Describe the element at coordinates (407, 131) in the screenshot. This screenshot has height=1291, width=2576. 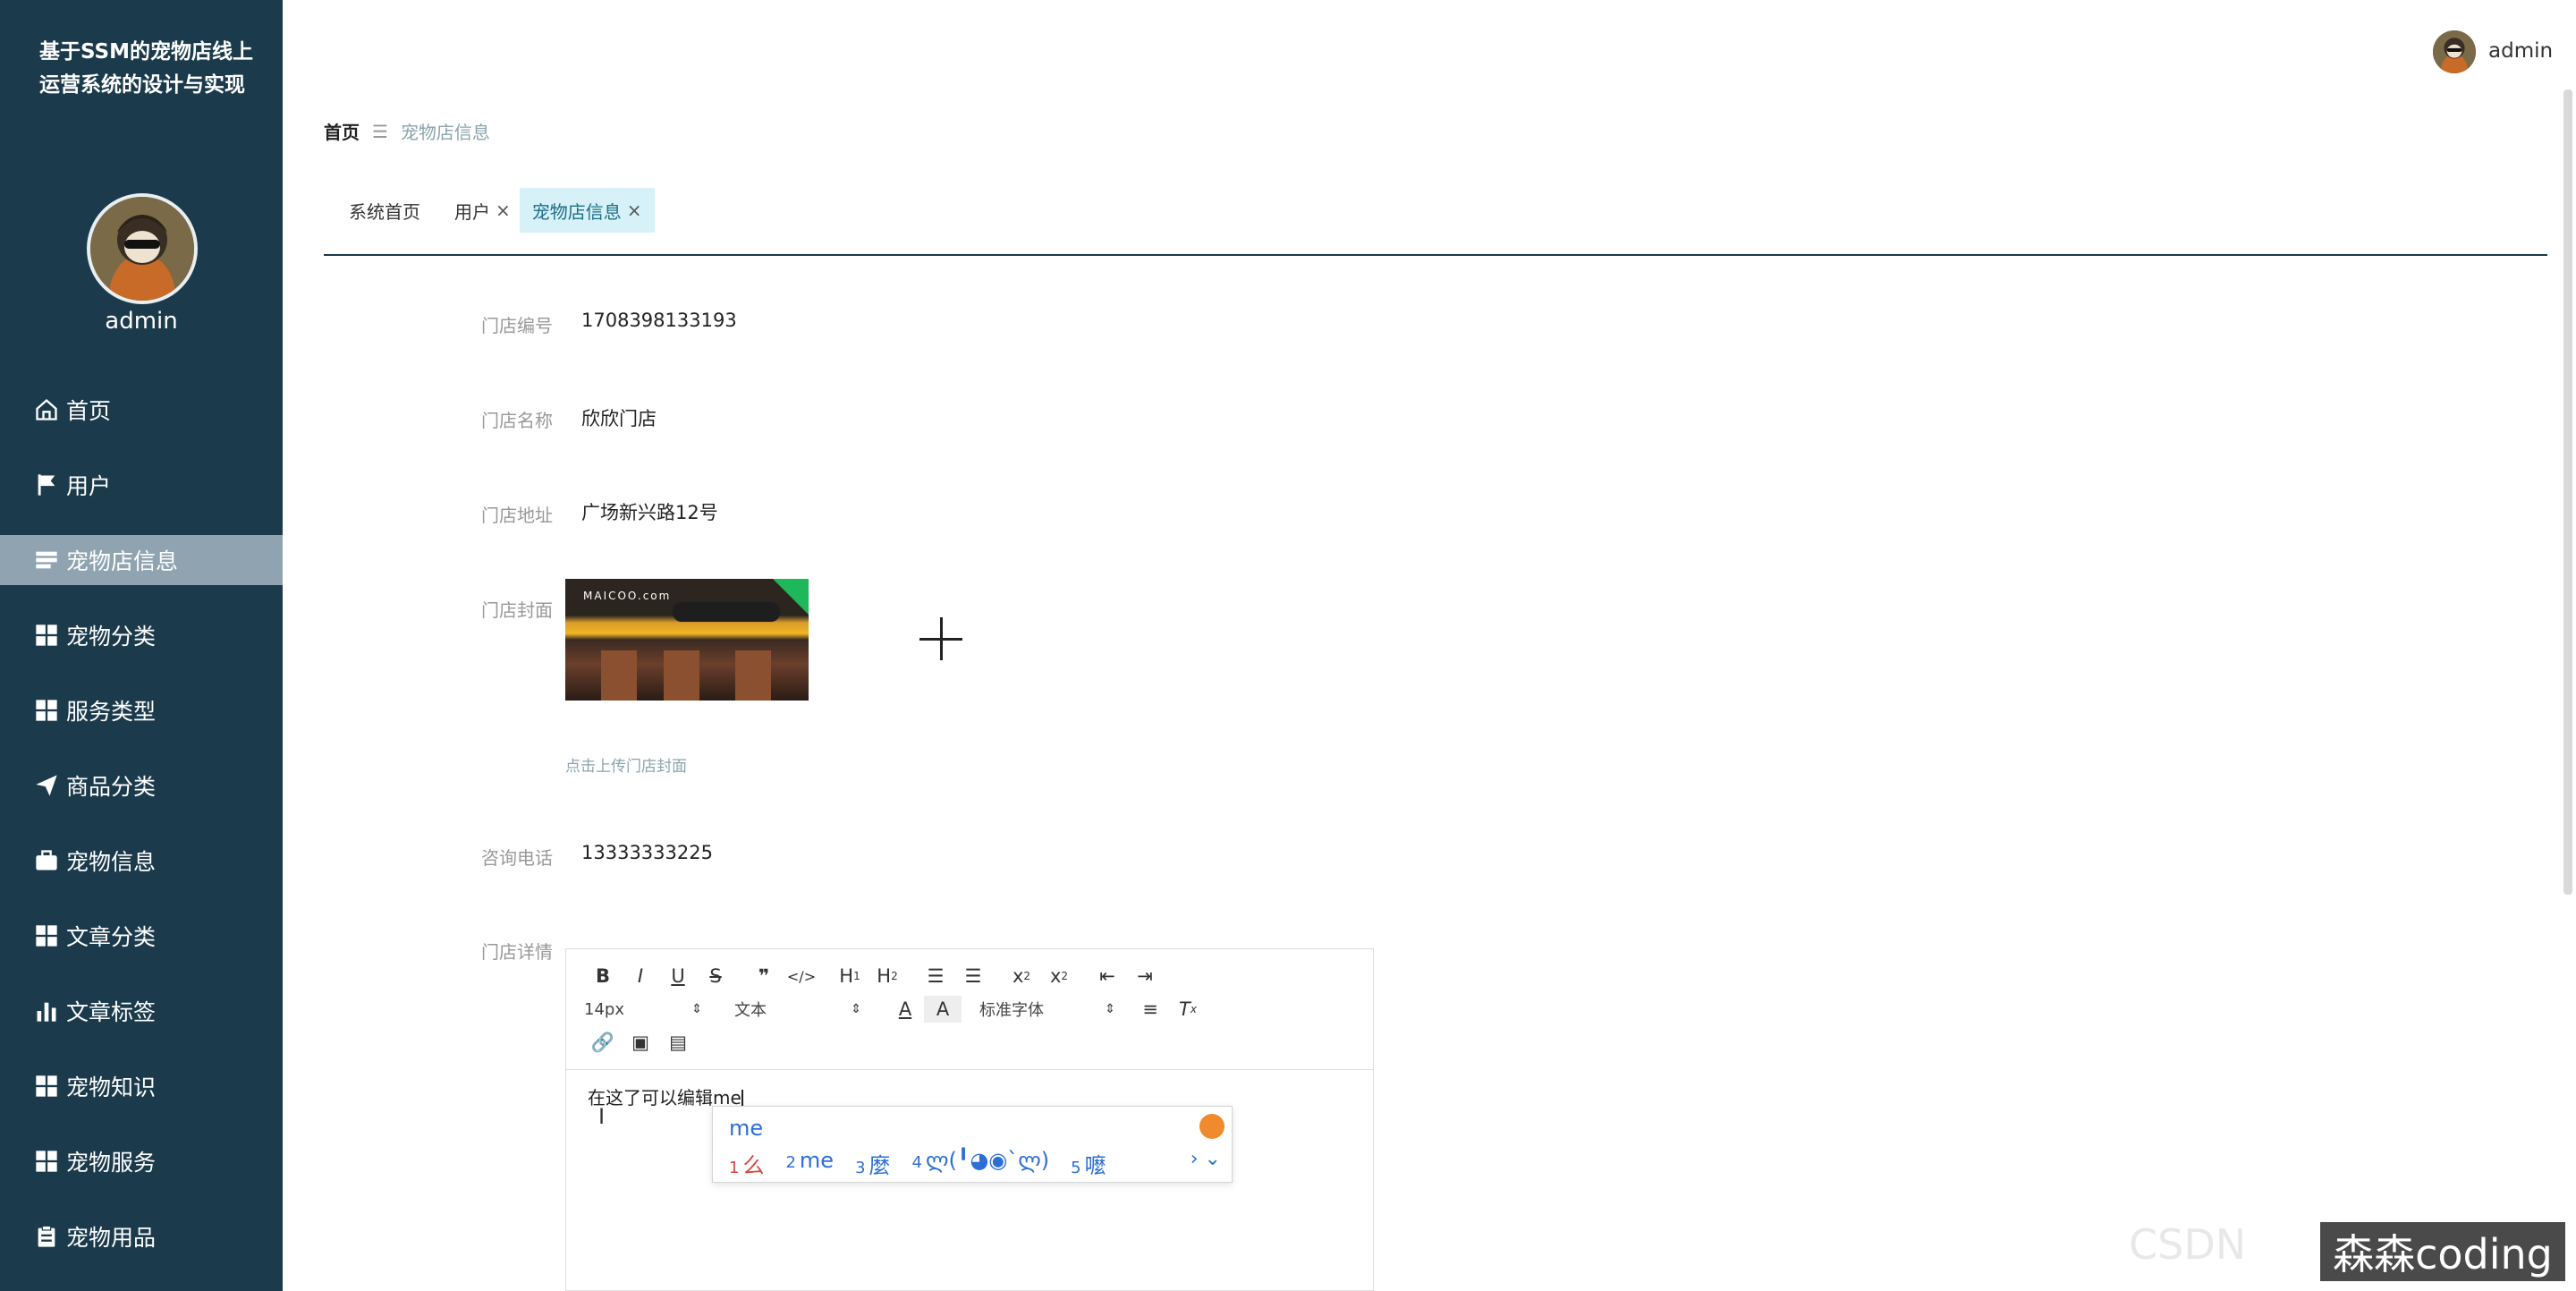
I see `breadcrumb: 首页 ☰ 宠物店信息` at that location.